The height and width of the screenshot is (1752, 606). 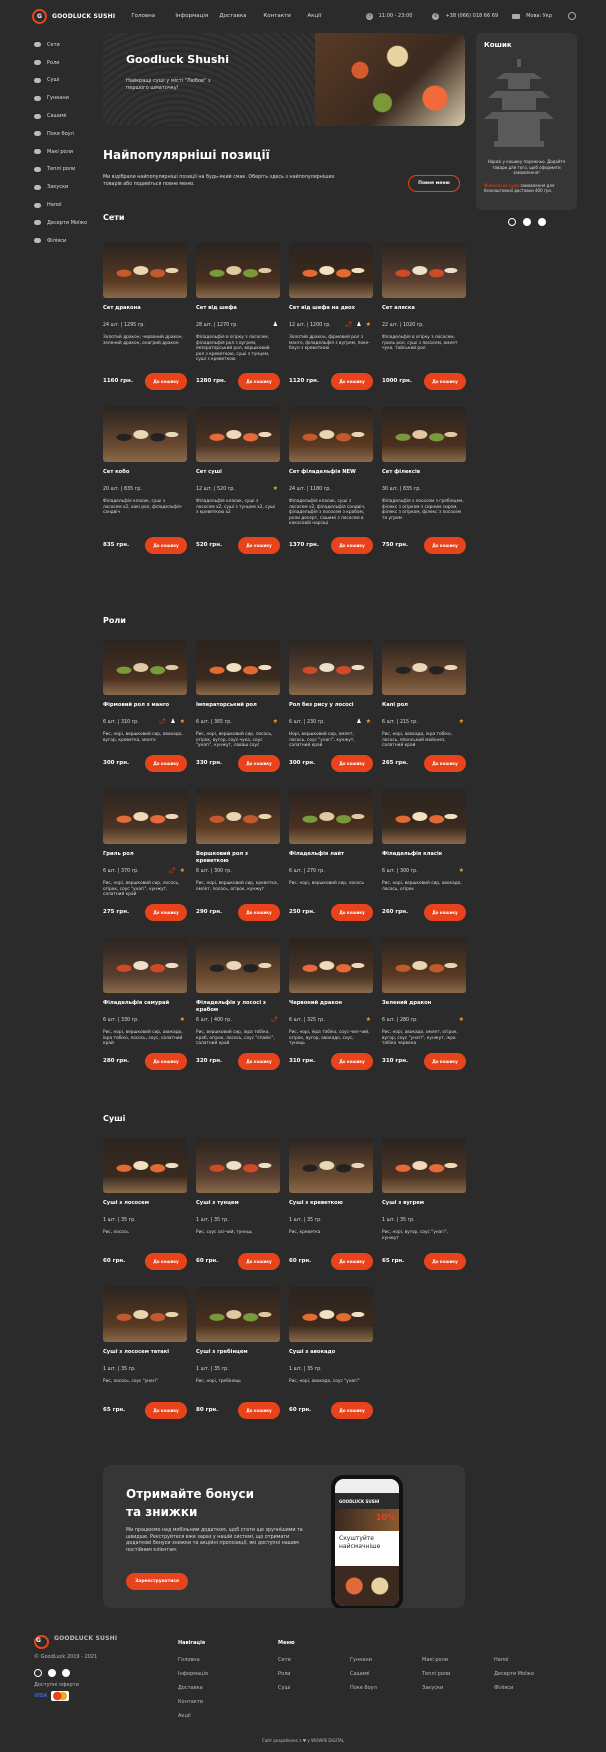 I want to click on sidebar-item-3: Гункани, so click(x=69, y=98).